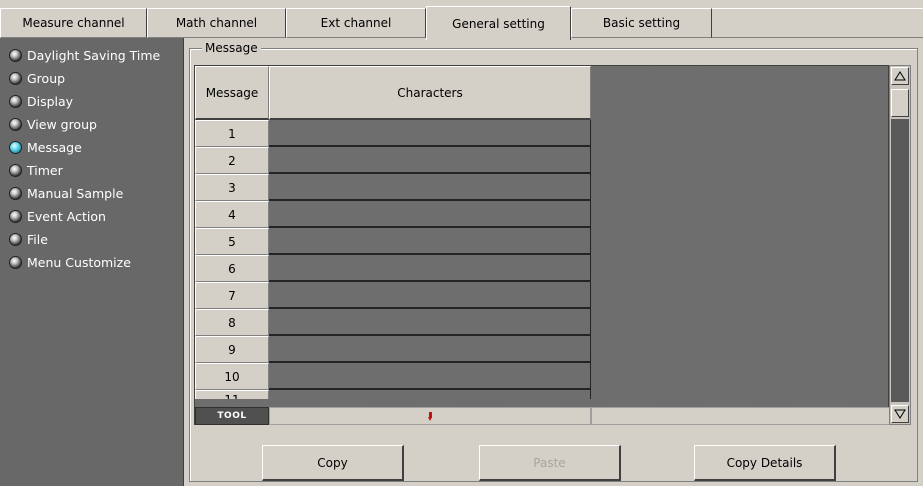 The image size is (923, 486). Describe the element at coordinates (232, 93) in the screenshot. I see `column-header-message: Message` at that location.